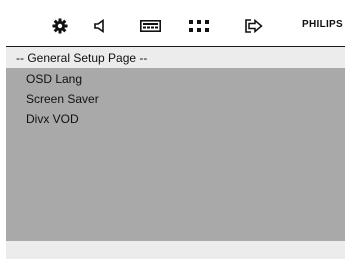 The height and width of the screenshot is (264, 351). What do you see at coordinates (100, 26) in the screenshot?
I see `speaker-icon` at bounding box center [100, 26].